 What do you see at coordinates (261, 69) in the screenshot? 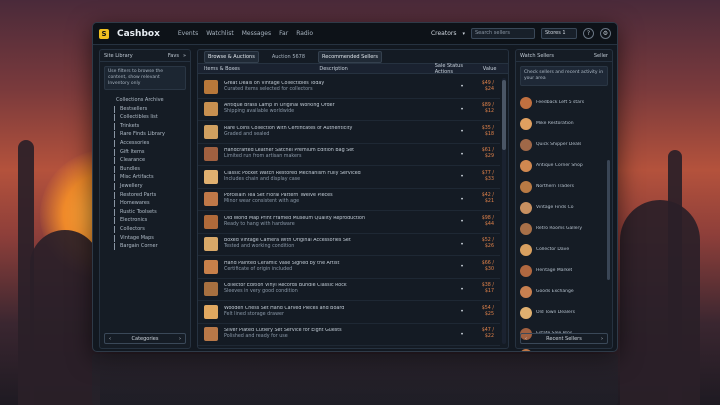
I see `column-items: Items & Boxes` at bounding box center [261, 69].